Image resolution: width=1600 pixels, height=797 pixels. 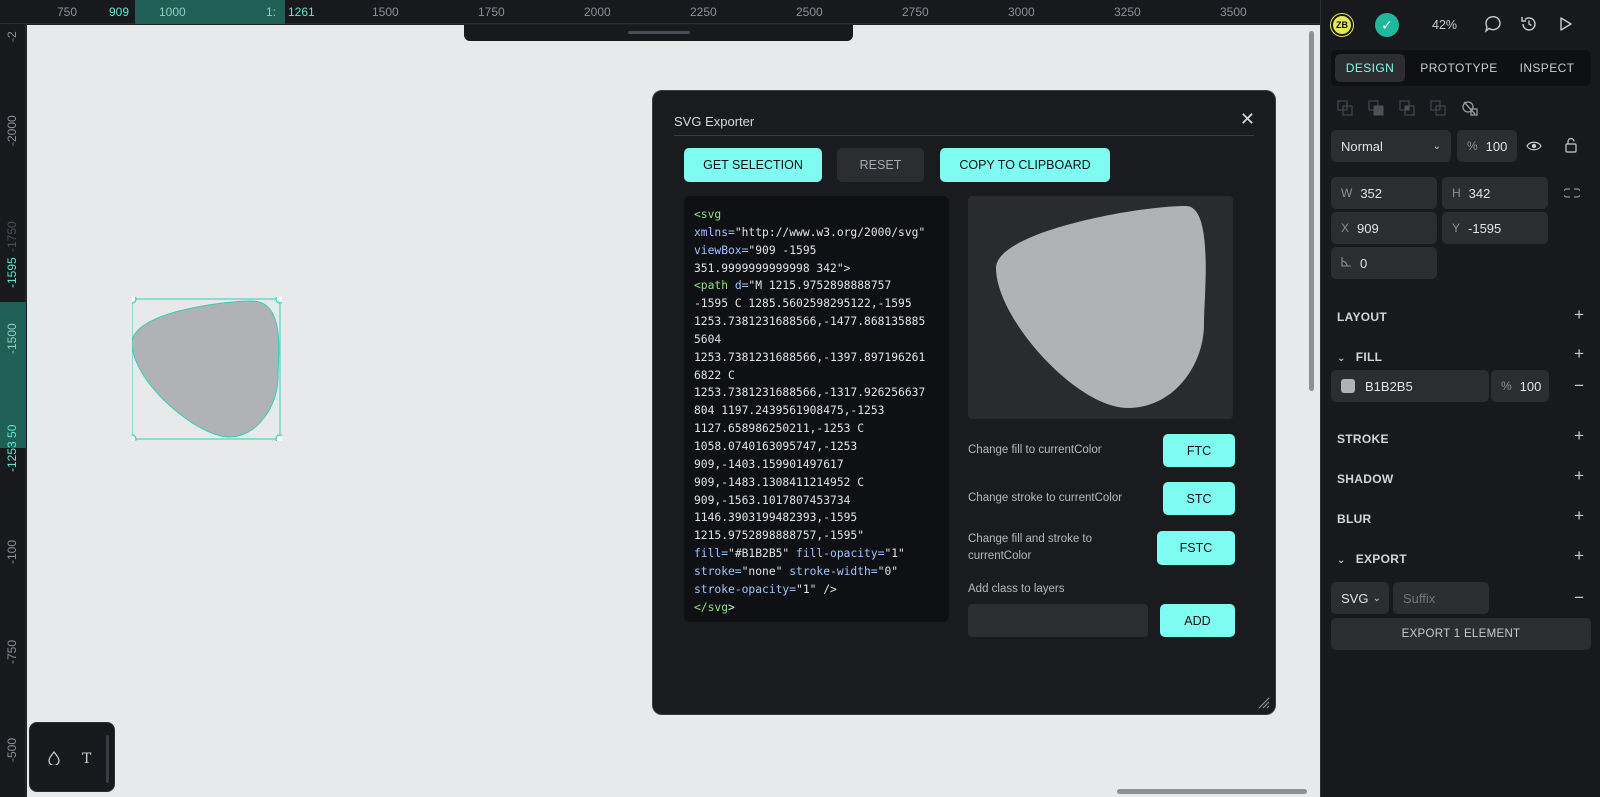 I want to click on lock-icon, so click(x=1571, y=145).